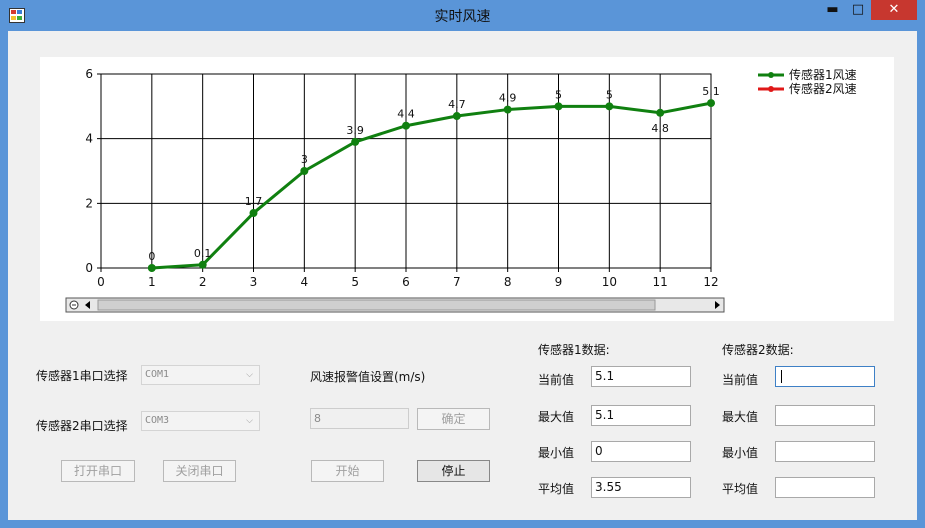  What do you see at coordinates (825, 487) in the screenshot?
I see `sensor2-avg-field` at bounding box center [825, 487].